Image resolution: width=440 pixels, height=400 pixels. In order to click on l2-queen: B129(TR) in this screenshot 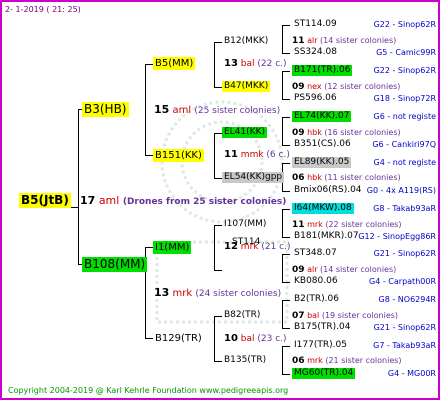, I will do `click(178, 338)`.